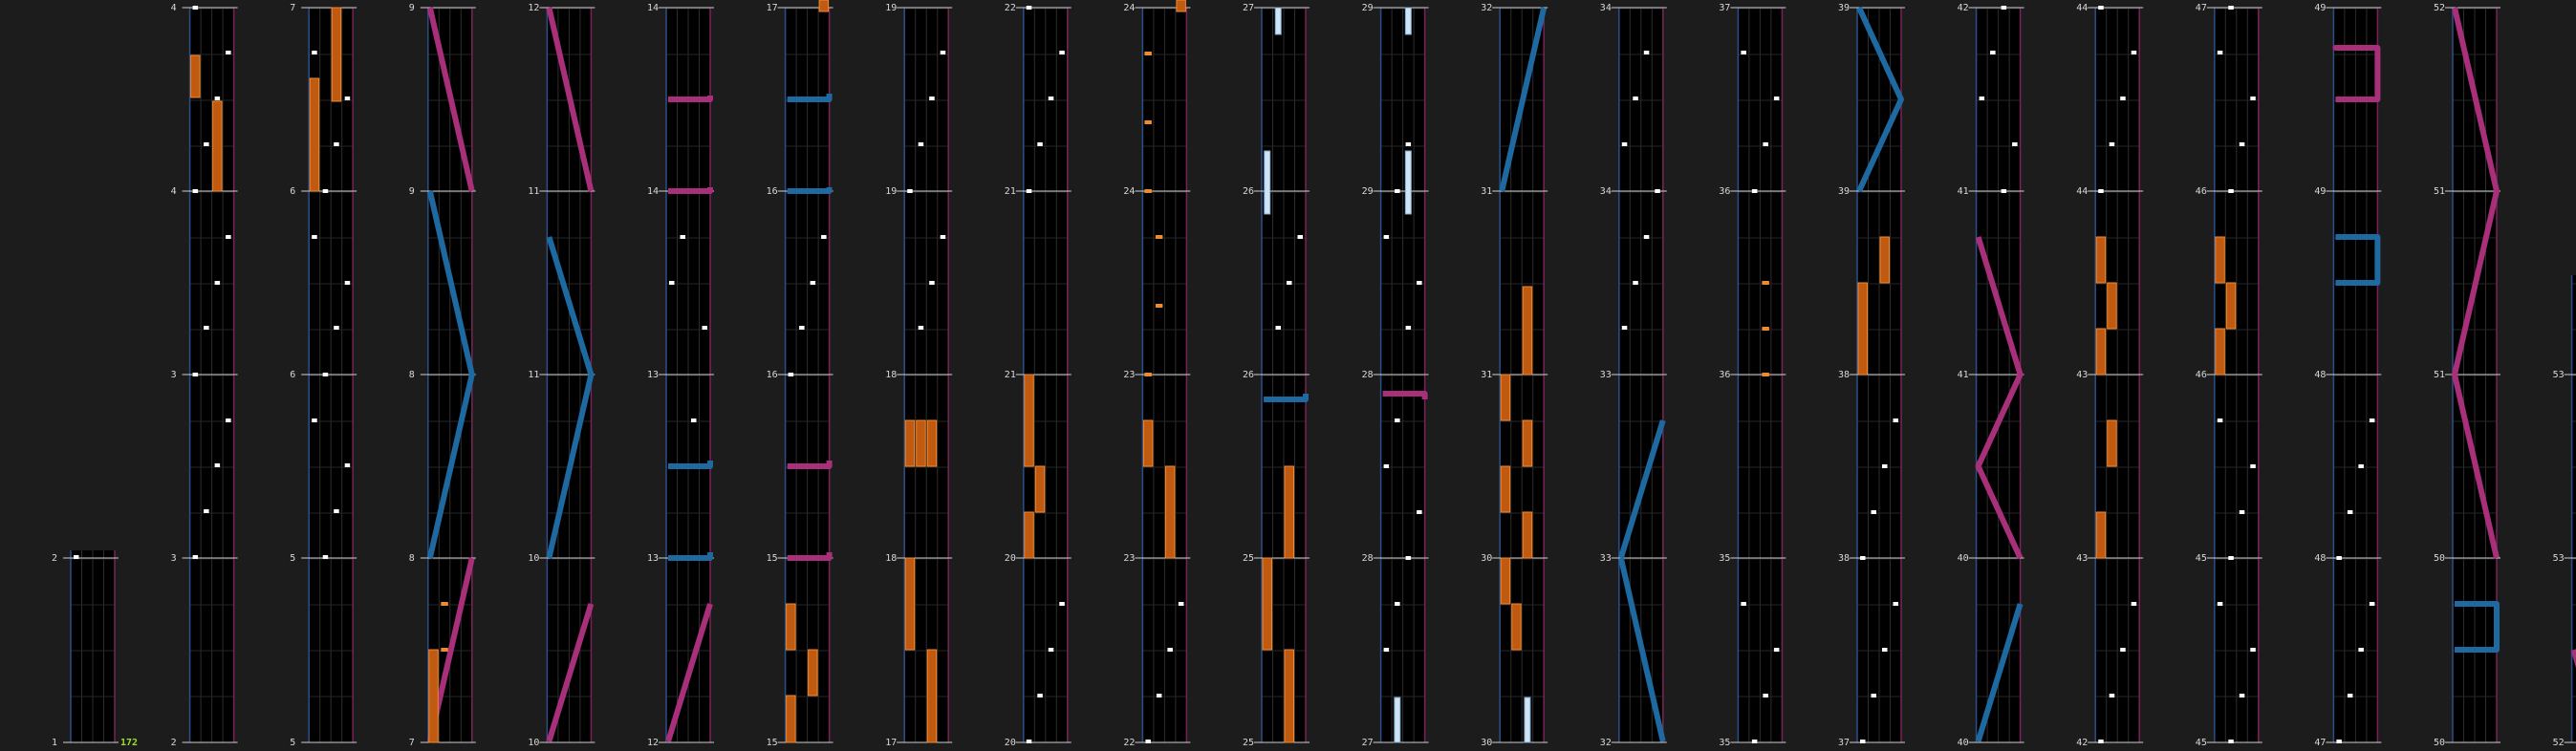 The height and width of the screenshot is (751, 2576). What do you see at coordinates (533, 191) in the screenshot?
I see `measure-number: 11` at bounding box center [533, 191].